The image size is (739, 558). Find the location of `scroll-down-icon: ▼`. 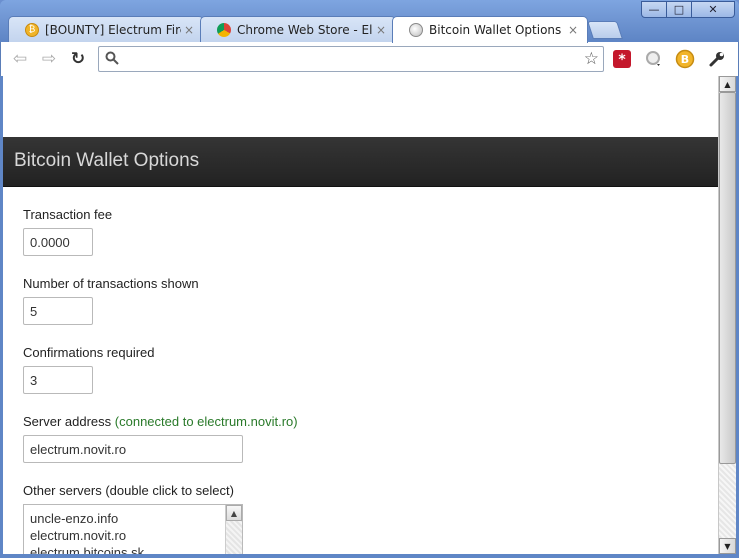

scroll-down-icon: ▼ is located at coordinates (727, 546).